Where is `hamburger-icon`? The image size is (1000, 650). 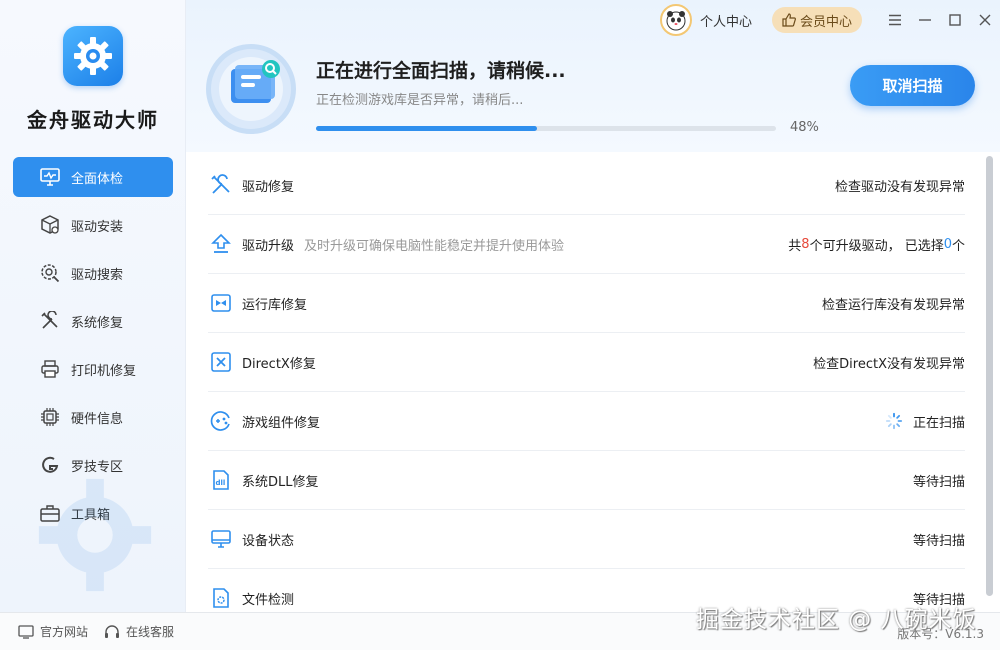
hamburger-icon is located at coordinates (895, 20).